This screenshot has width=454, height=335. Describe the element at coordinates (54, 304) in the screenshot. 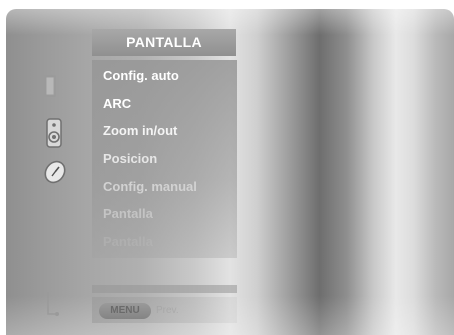

I see `option-icon` at that location.